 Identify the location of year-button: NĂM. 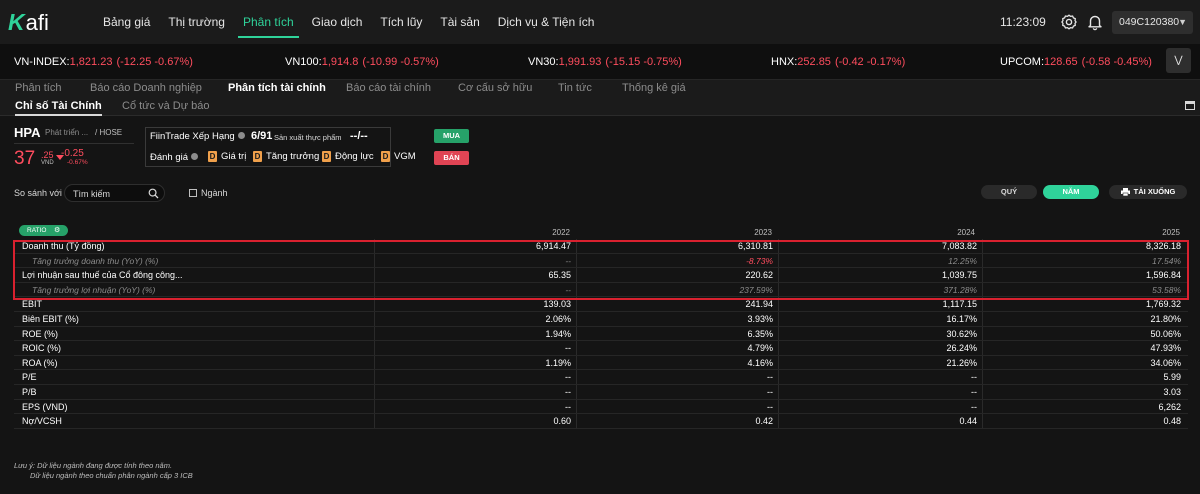
(1071, 192).